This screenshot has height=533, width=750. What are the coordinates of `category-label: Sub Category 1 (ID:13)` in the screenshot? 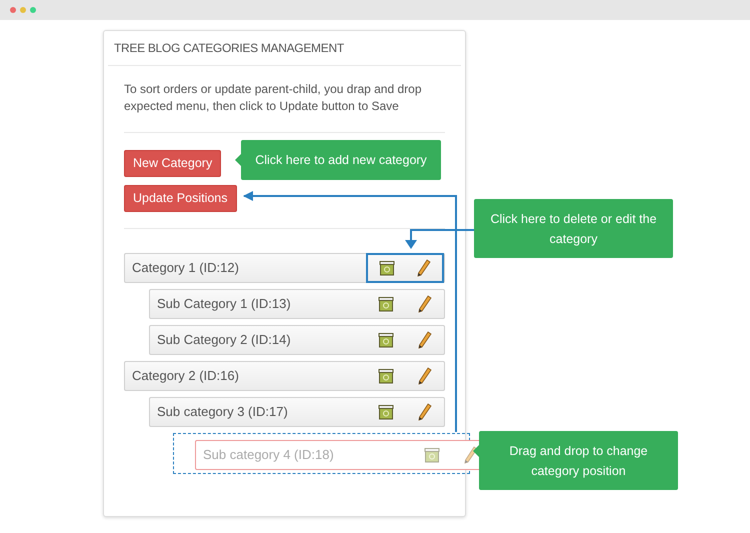 It's located at (223, 304).